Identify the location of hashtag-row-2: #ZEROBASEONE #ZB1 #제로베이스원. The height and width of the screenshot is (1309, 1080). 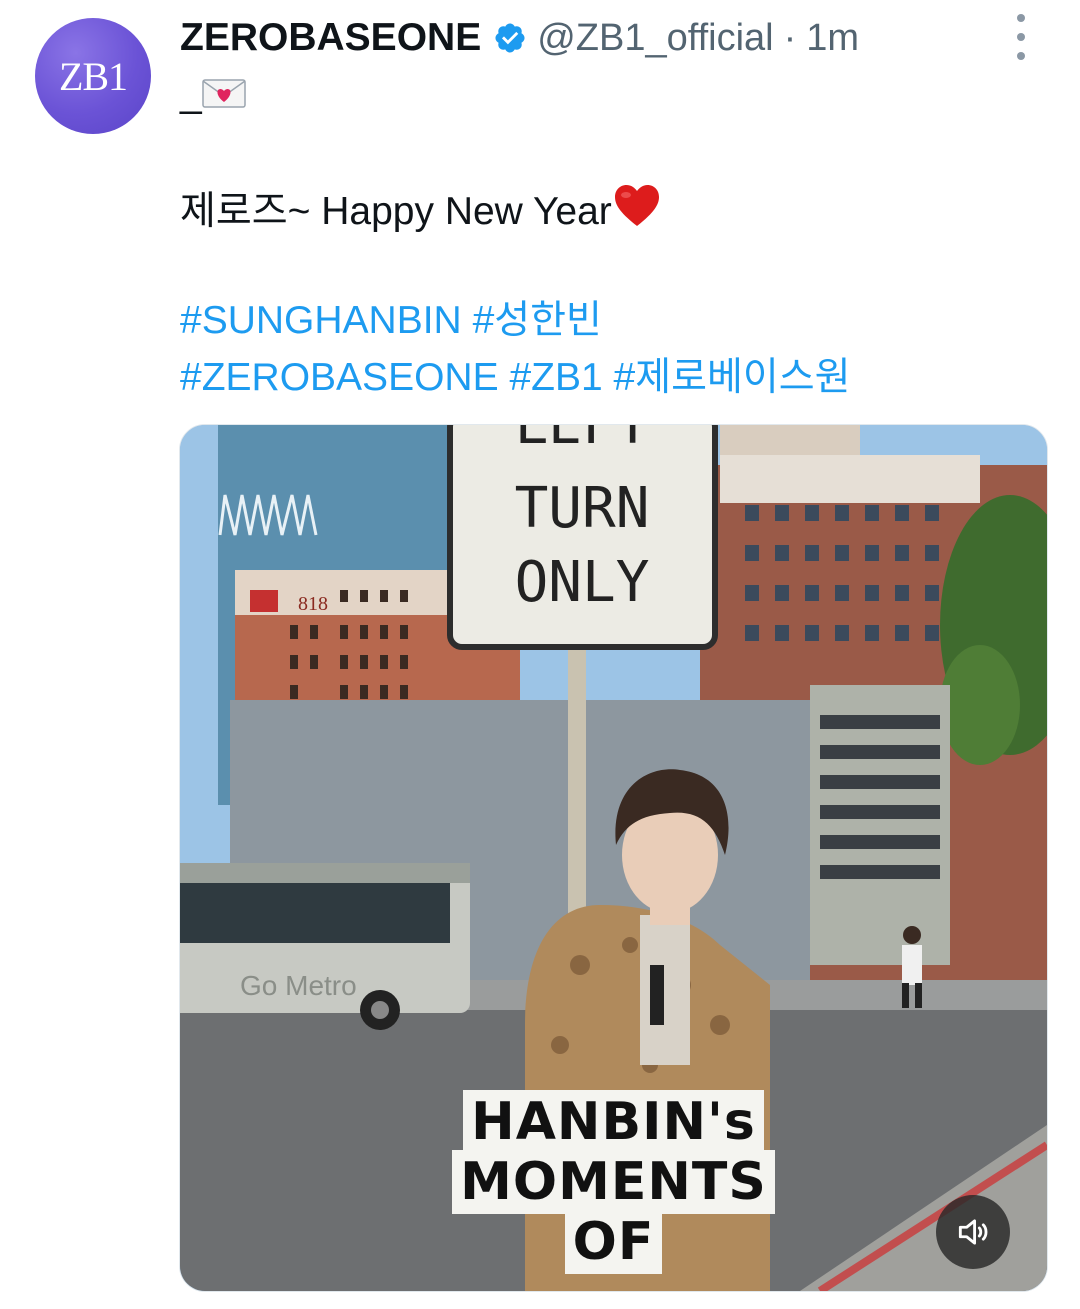
(515, 378).